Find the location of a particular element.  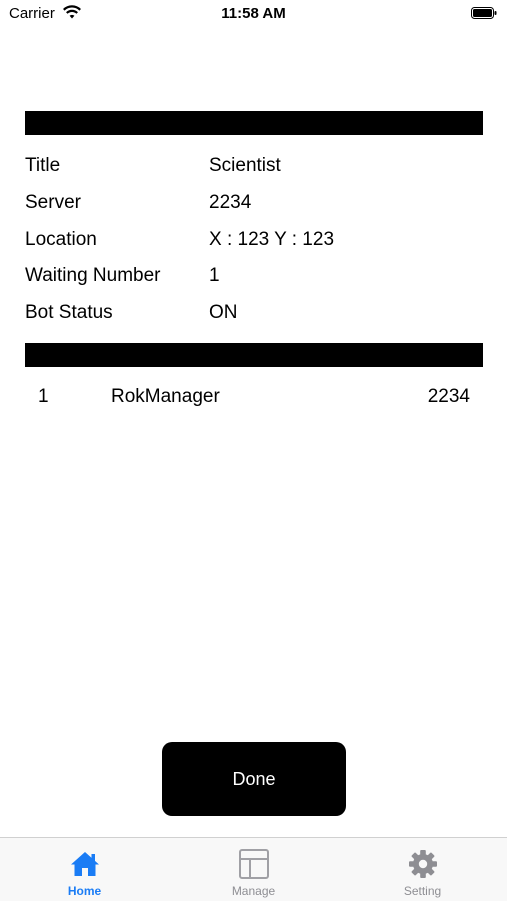

battery-icon is located at coordinates (484, 13).